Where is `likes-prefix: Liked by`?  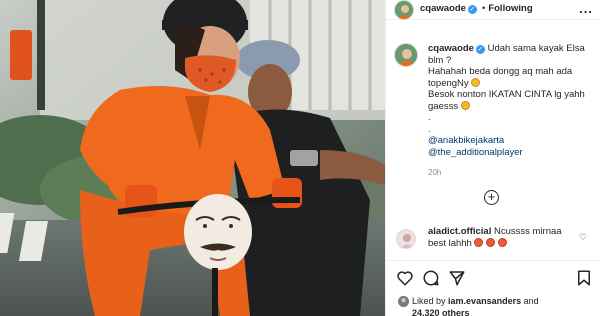
likes-prefix: Liked by is located at coordinates (429, 301).